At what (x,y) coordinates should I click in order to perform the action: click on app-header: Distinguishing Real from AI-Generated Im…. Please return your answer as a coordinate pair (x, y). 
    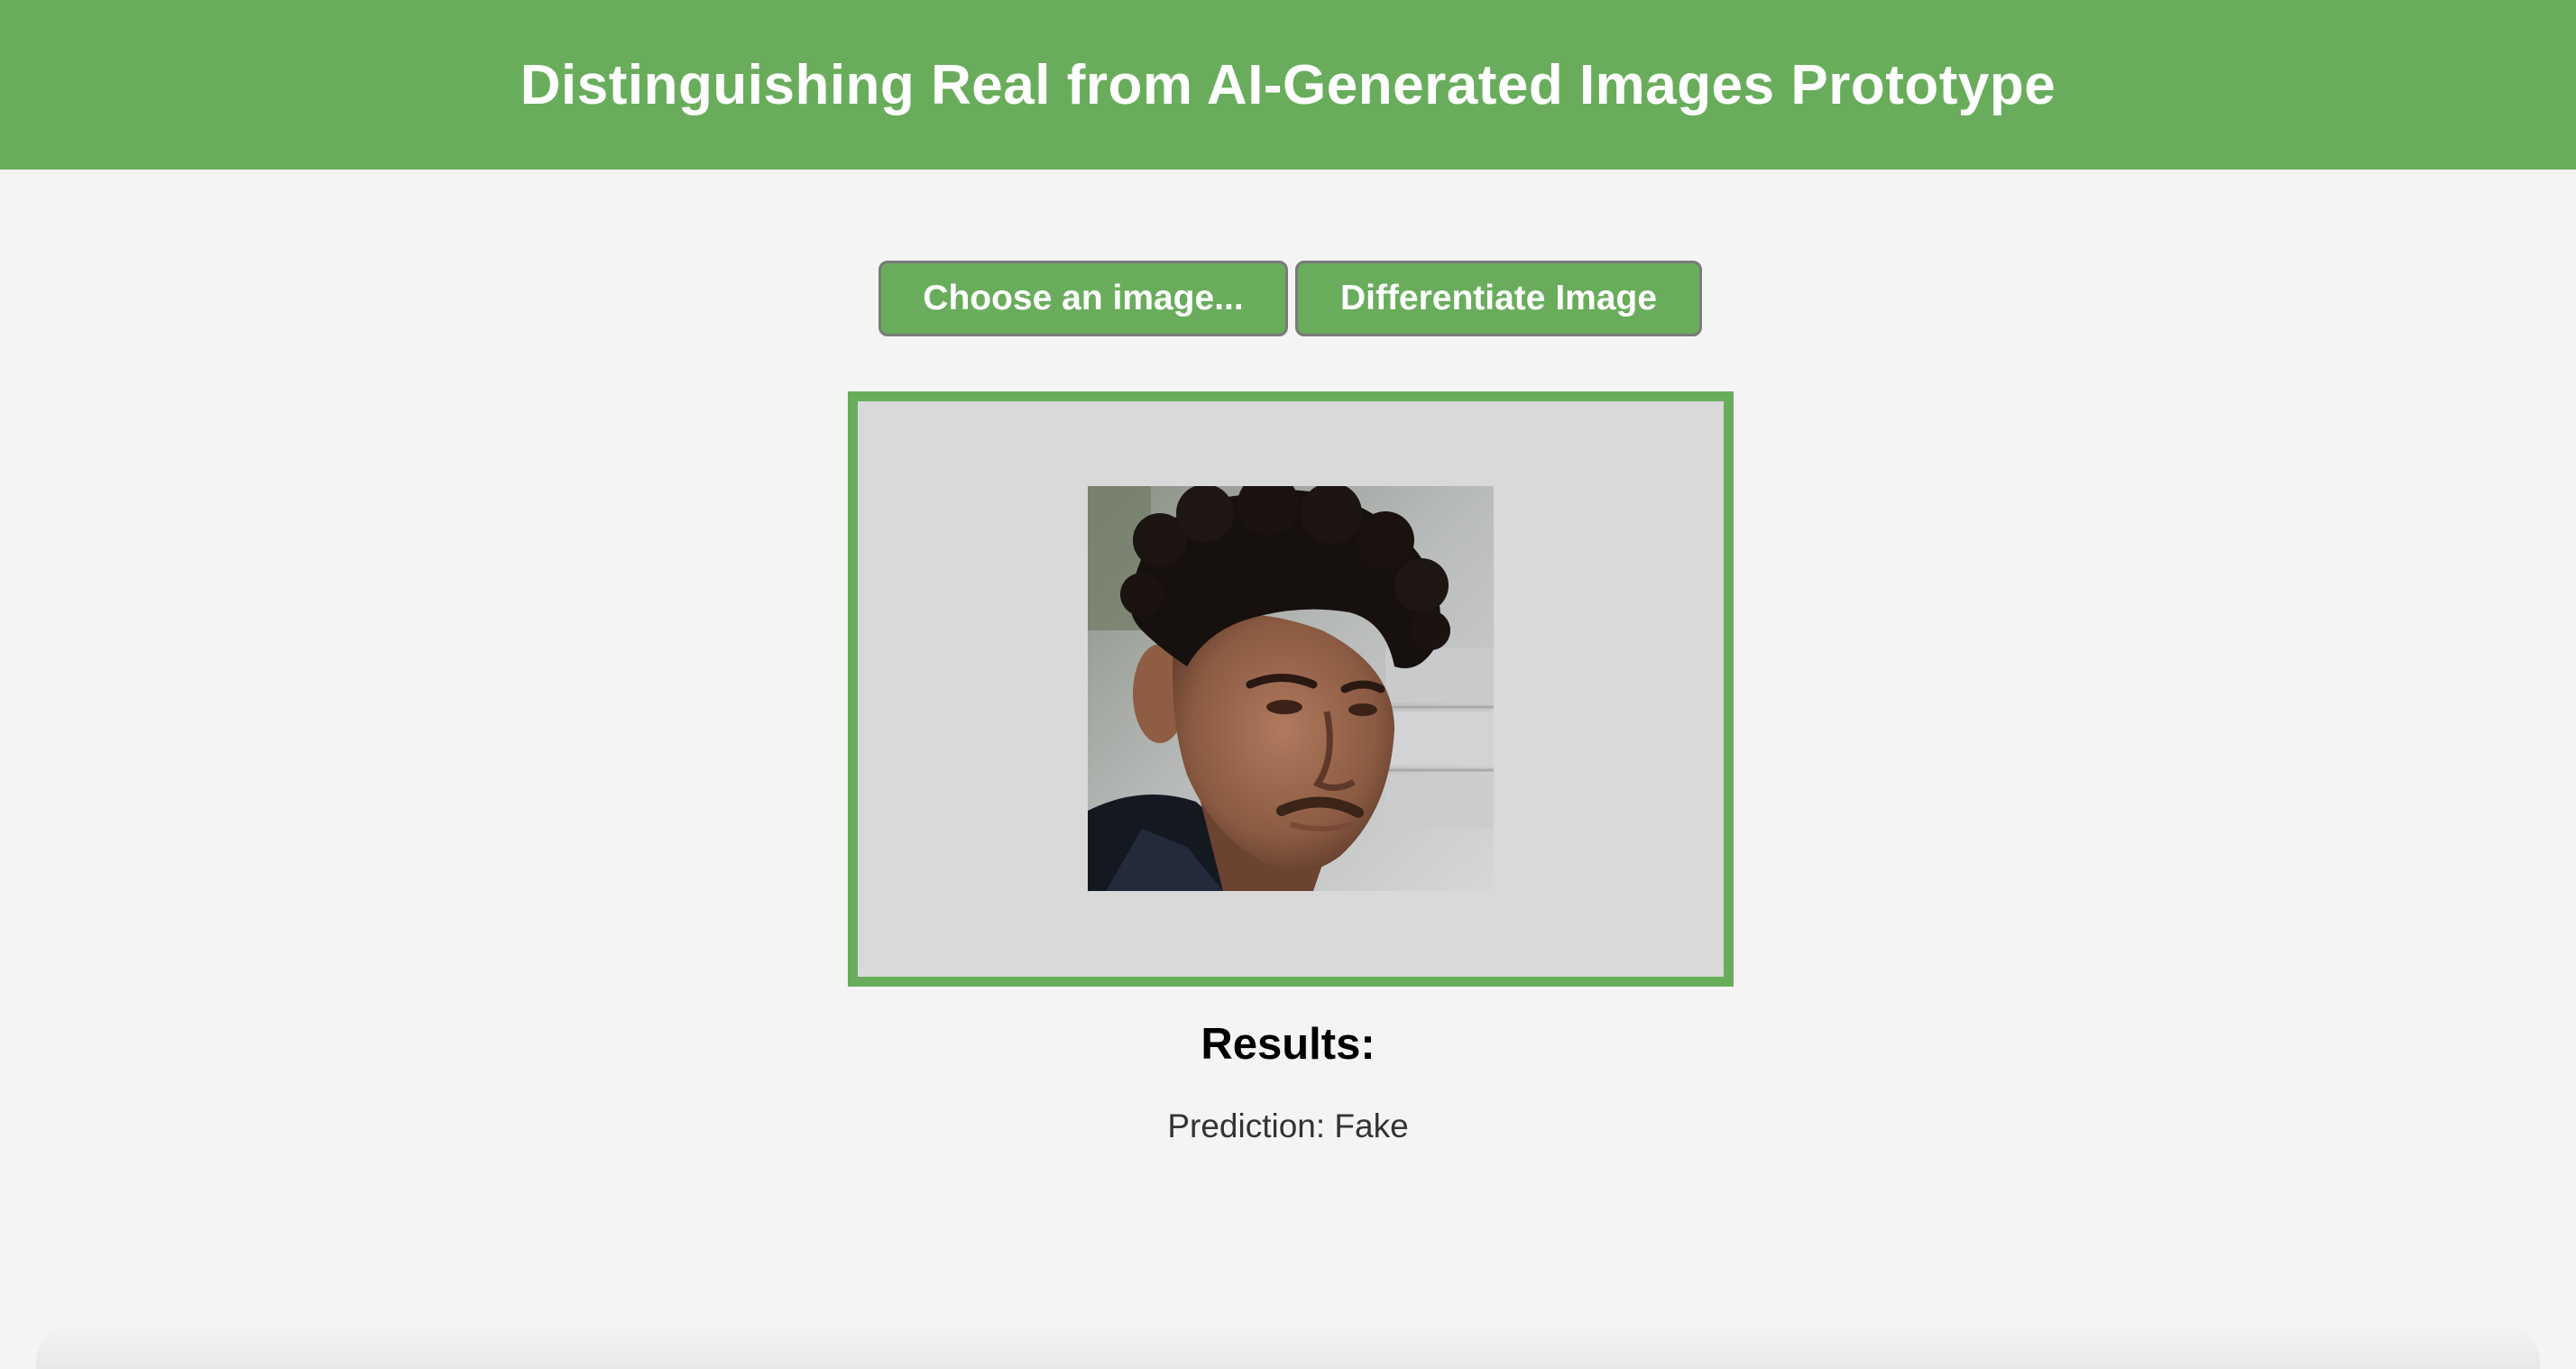
    Looking at the image, I should click on (1288, 85).